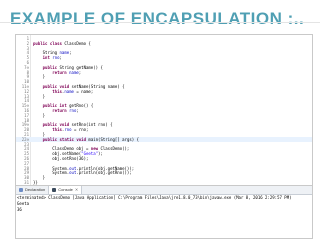  I want to click on code-line: 31}}, so click(164, 182).